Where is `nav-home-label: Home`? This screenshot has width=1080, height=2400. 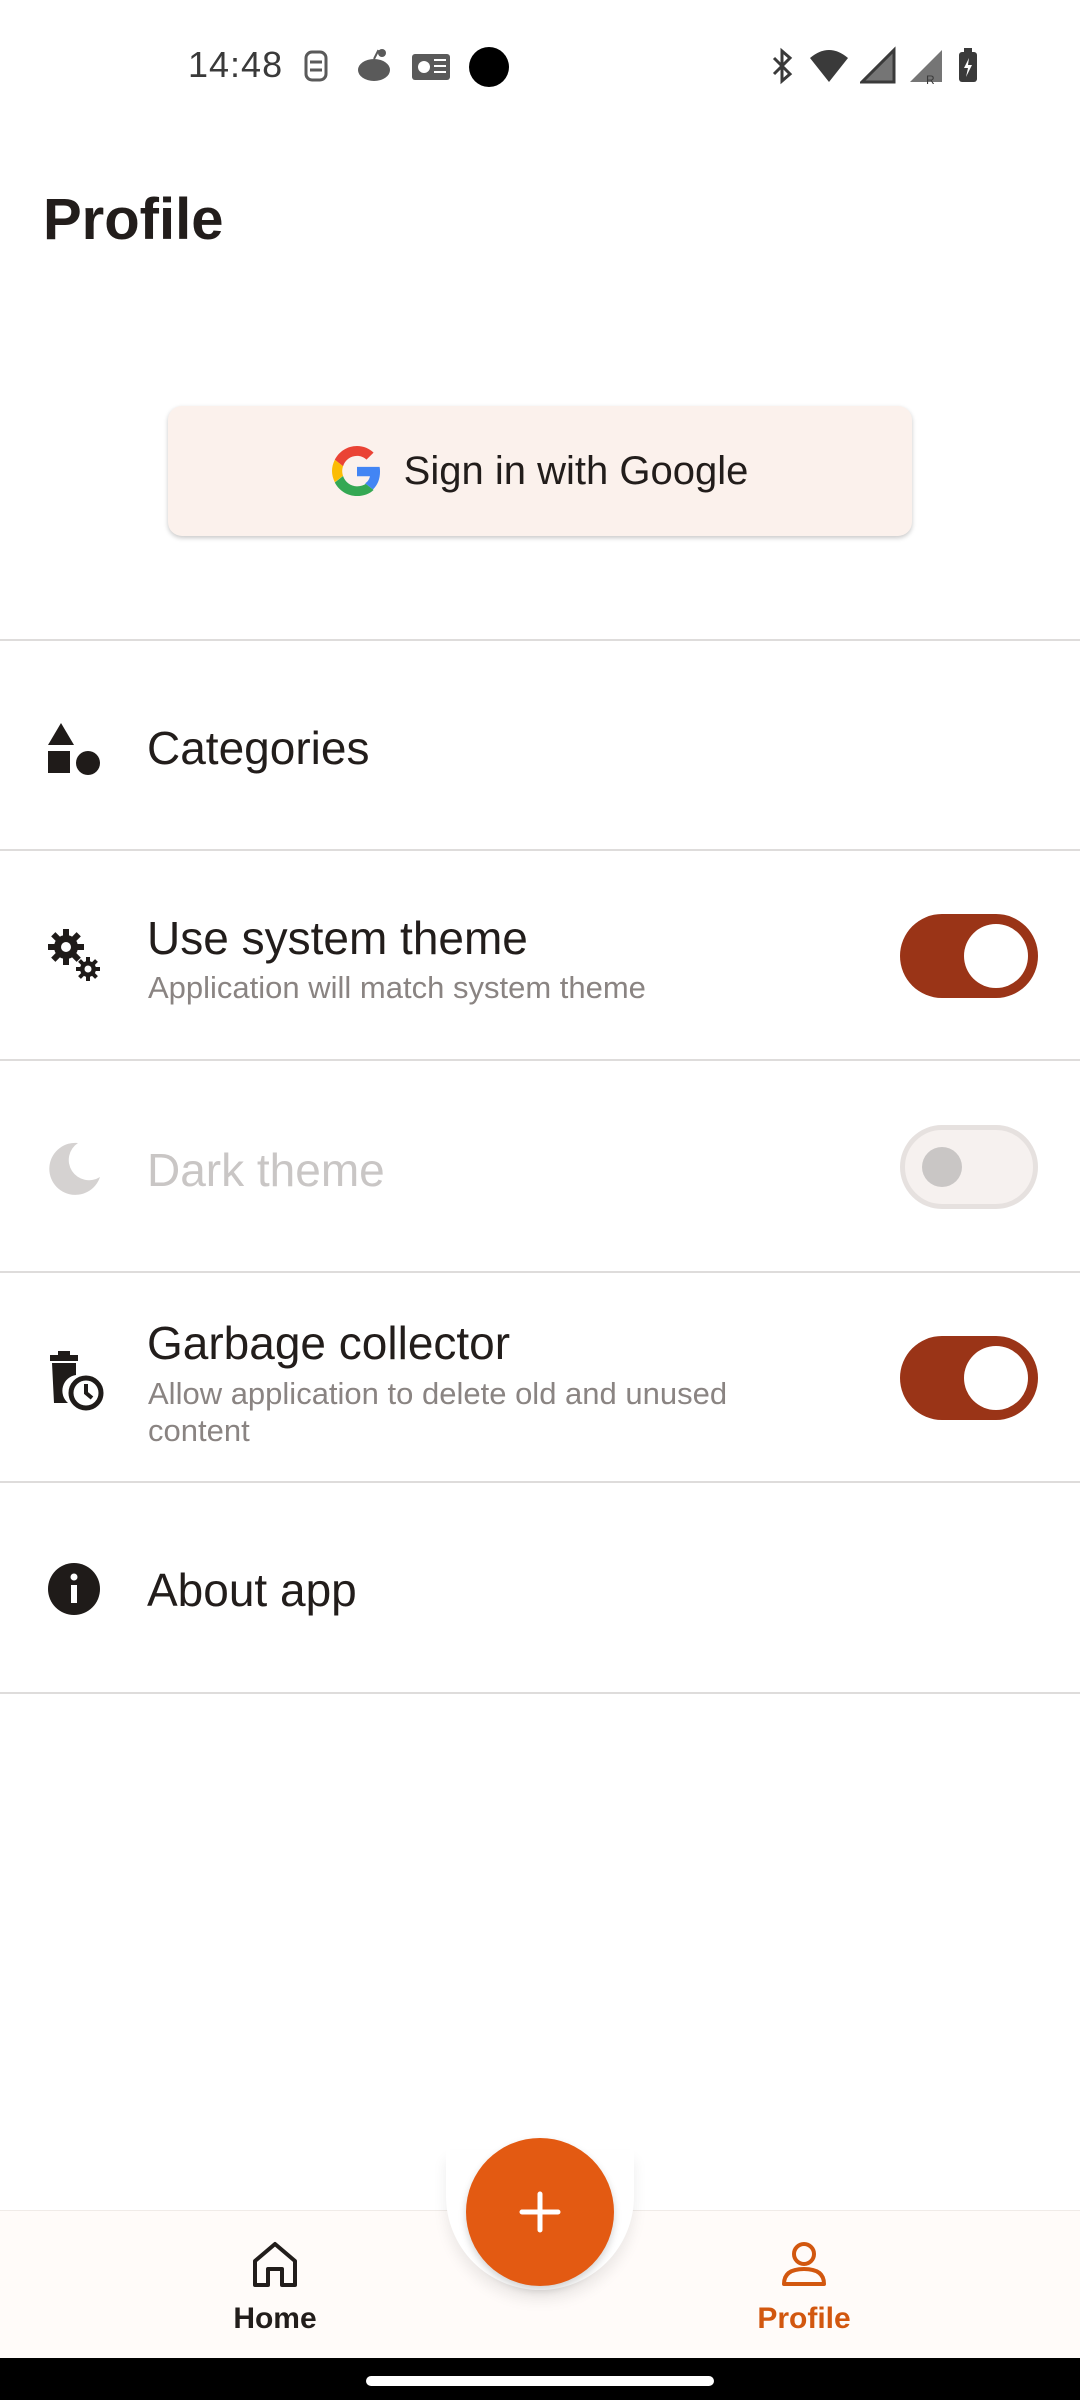 nav-home-label: Home is located at coordinates (275, 2318).